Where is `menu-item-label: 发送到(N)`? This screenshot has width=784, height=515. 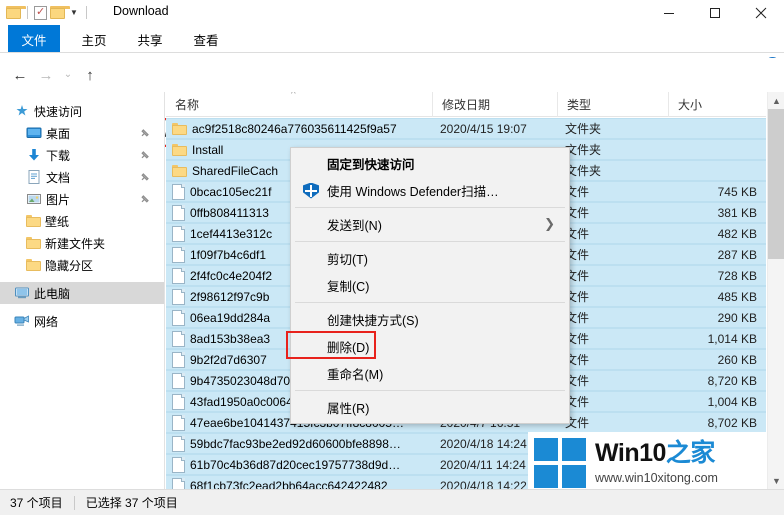
menu-item-label: 发送到(N) is located at coordinates (354, 226).